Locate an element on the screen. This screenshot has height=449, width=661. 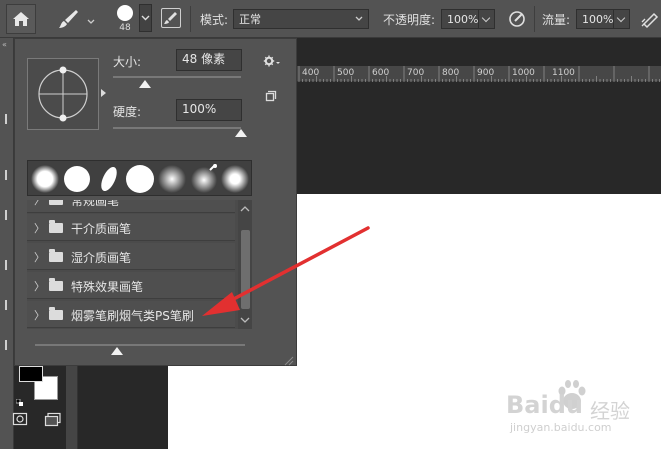
hardness-value: 100% is located at coordinates (199, 109).